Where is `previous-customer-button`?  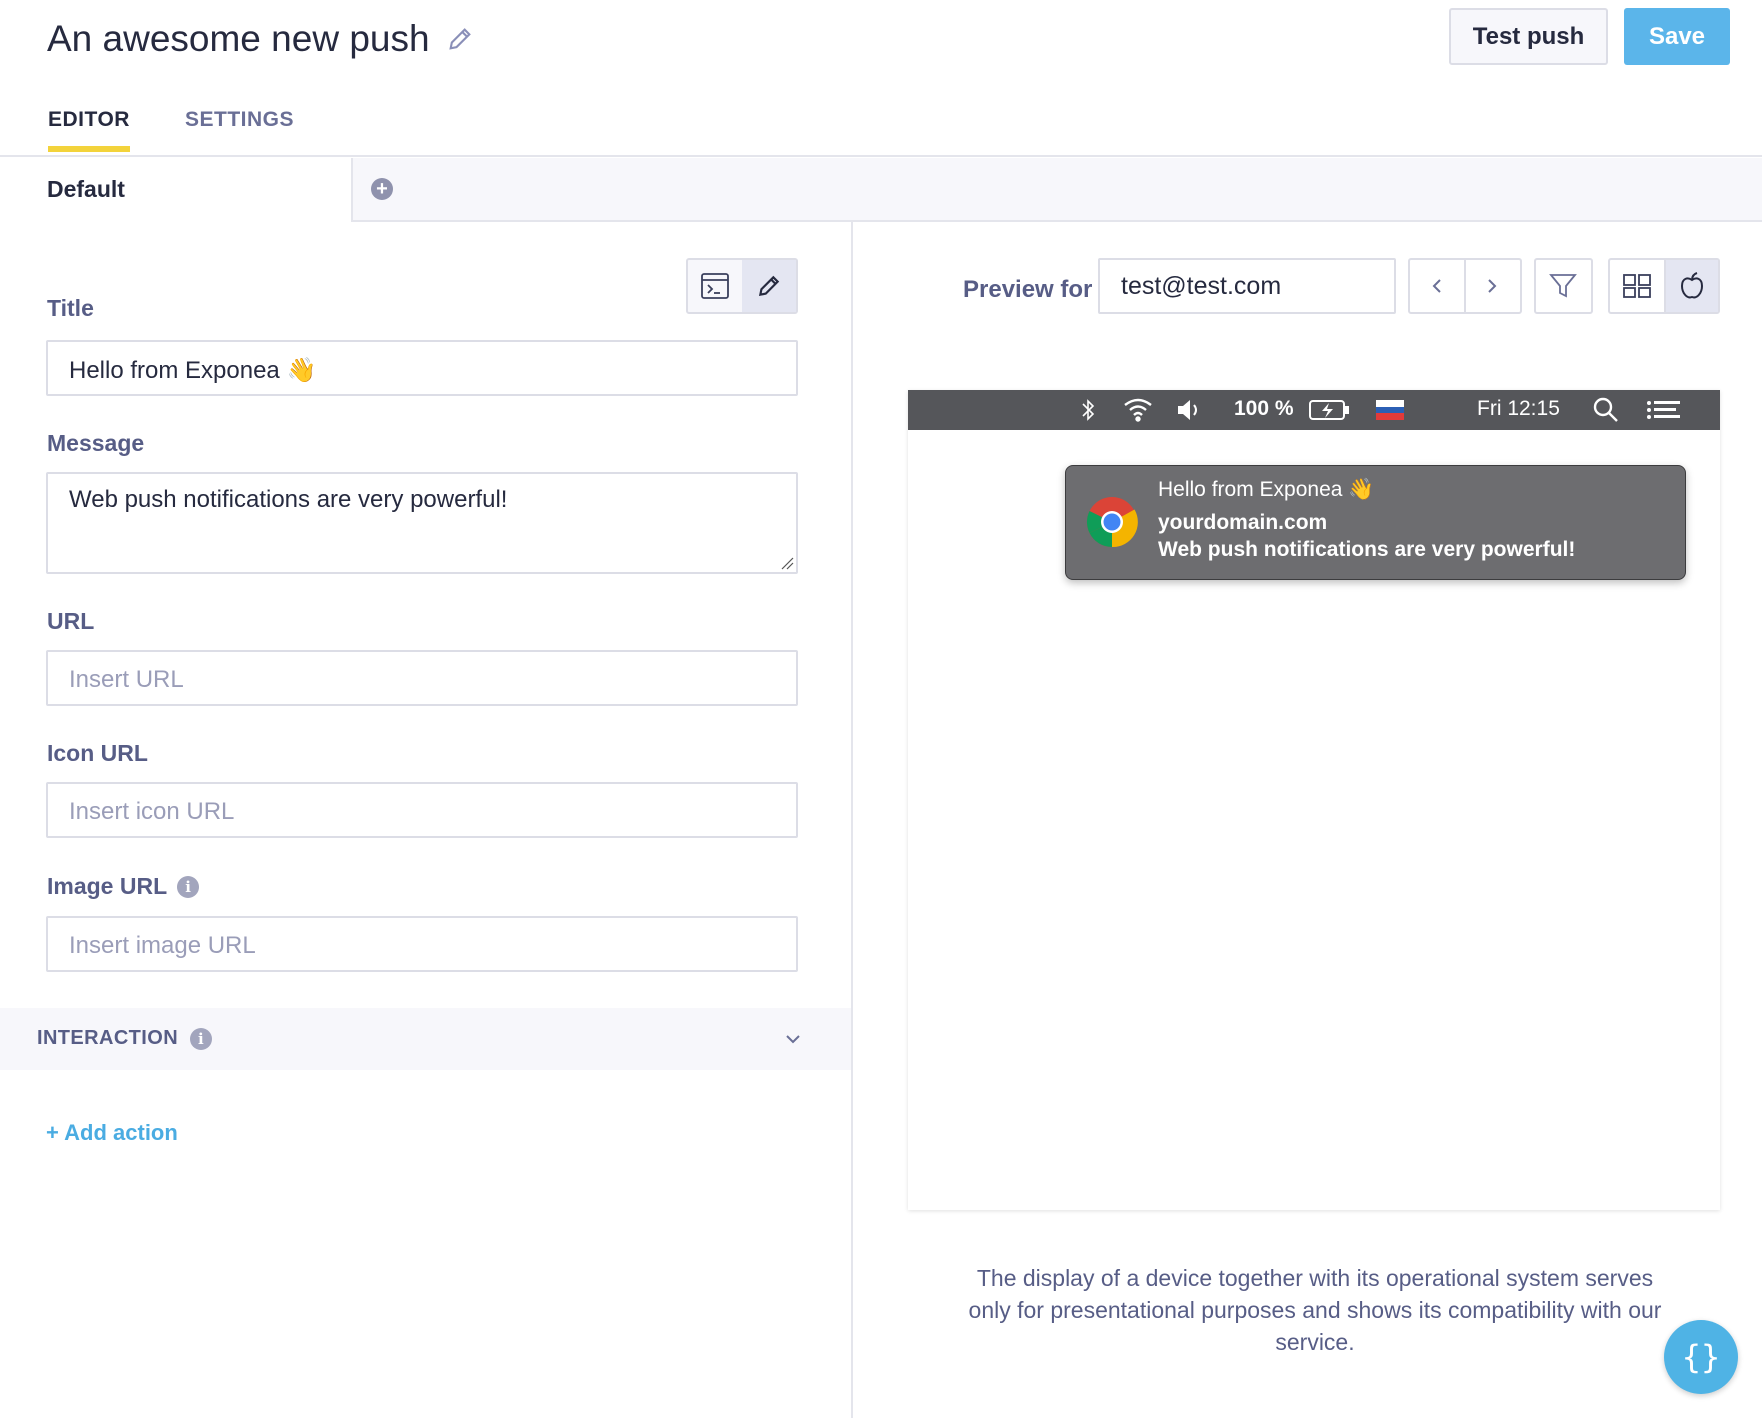
previous-customer-button is located at coordinates (1437, 286).